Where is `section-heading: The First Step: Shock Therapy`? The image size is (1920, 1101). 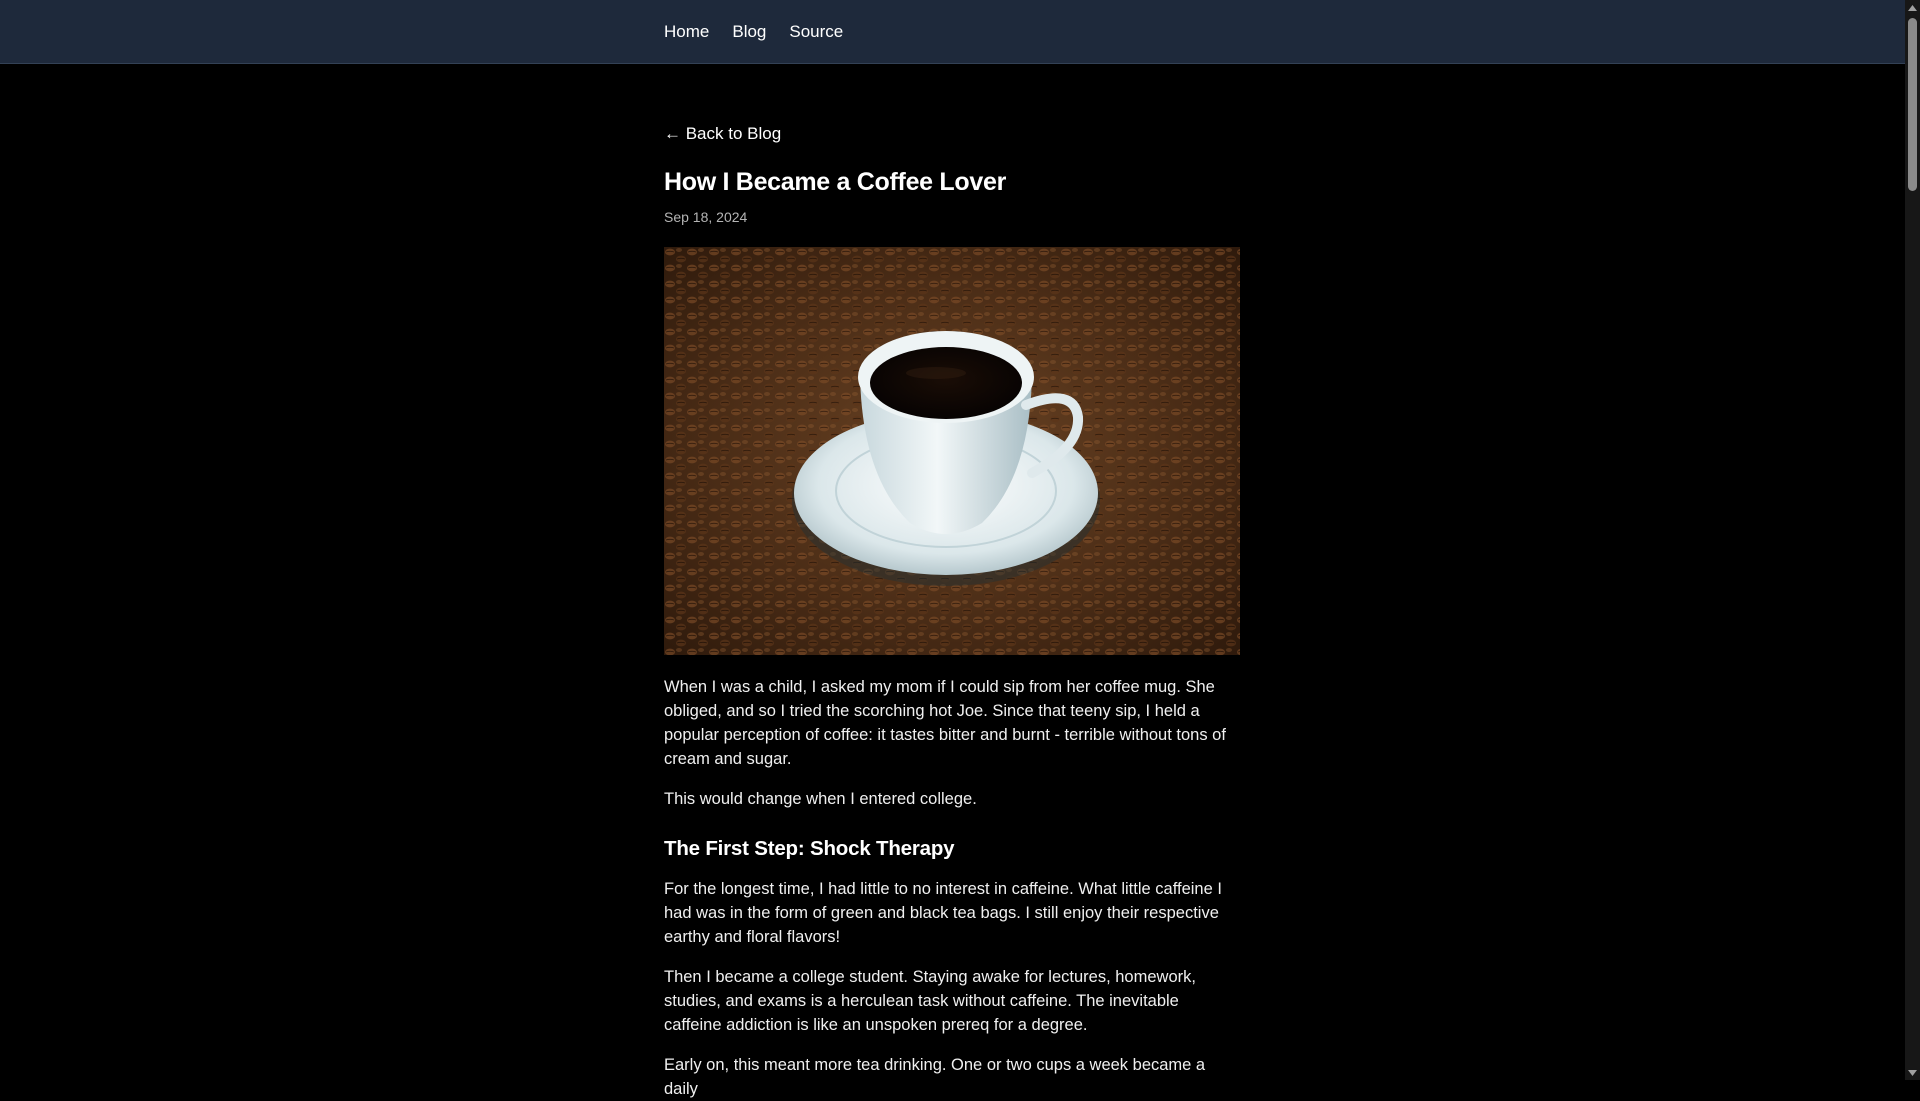 section-heading: The First Step: Shock Therapy is located at coordinates (809, 848).